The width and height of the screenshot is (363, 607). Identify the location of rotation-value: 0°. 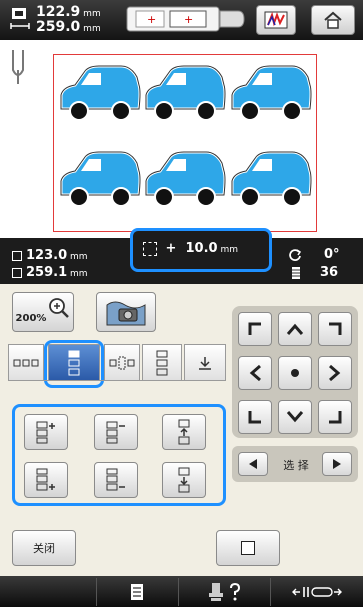
(332, 254).